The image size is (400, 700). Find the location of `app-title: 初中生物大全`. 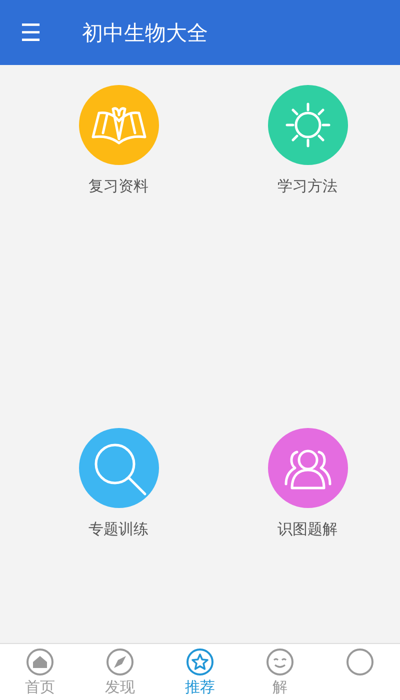

app-title: 初中生物大全 is located at coordinates (145, 33).